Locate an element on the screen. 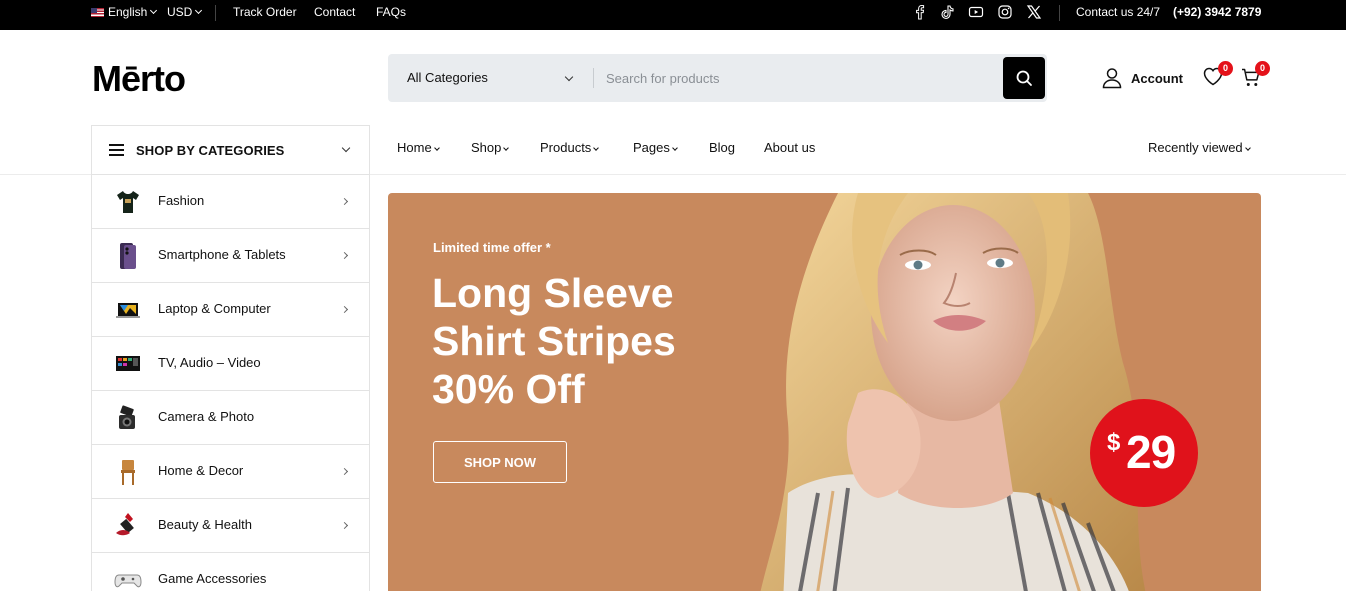  hero-title: Long Sleeve Shirt Stripes 30% Off is located at coordinates (554, 341).